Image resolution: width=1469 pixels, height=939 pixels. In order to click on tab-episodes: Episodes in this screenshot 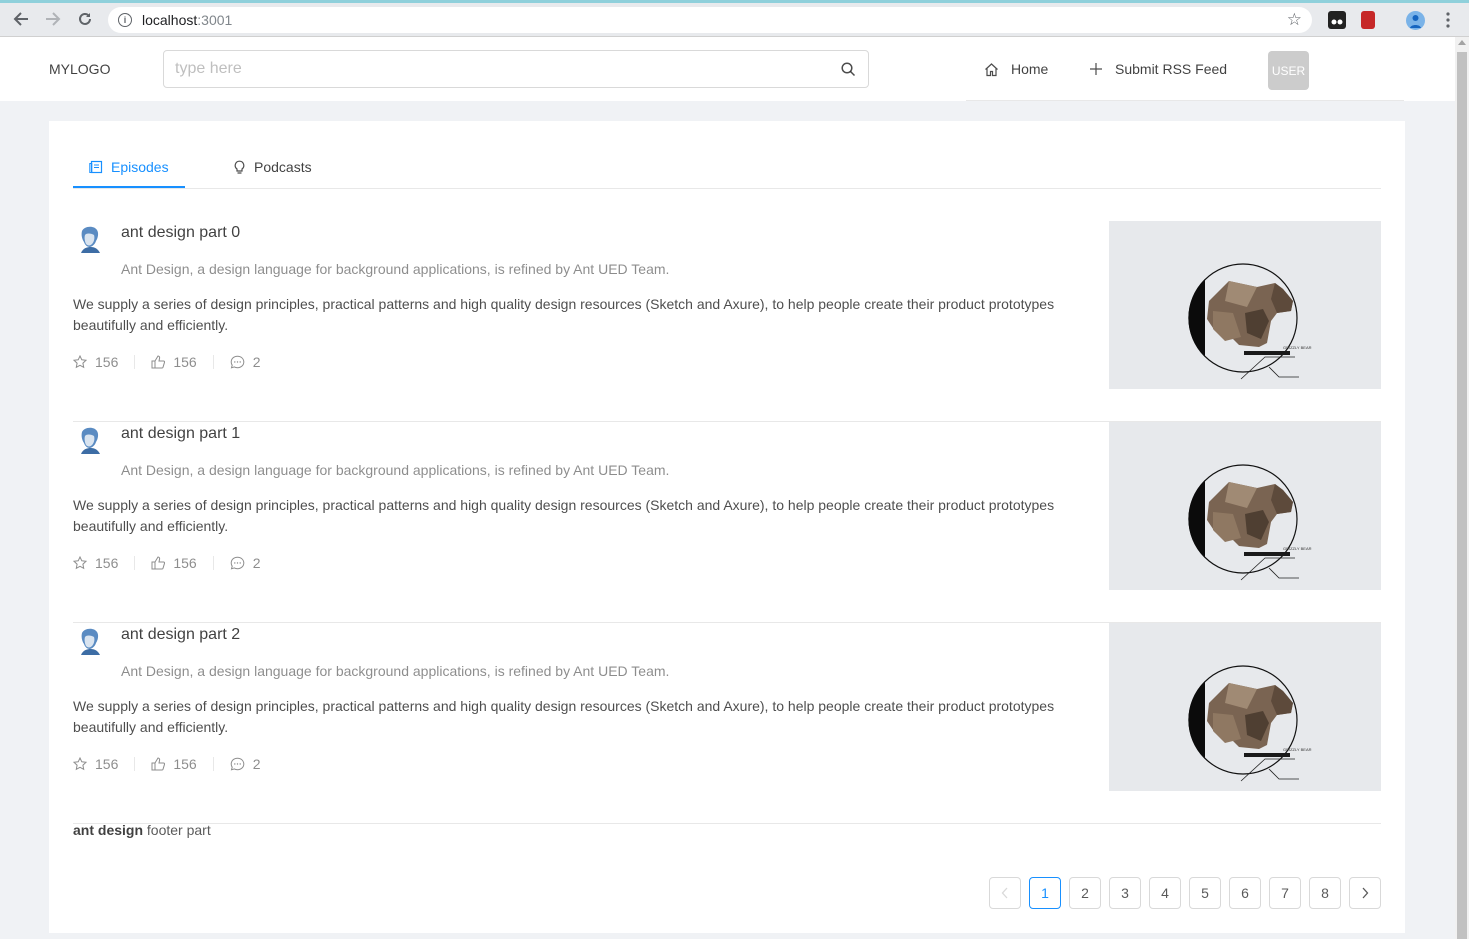, I will do `click(129, 167)`.